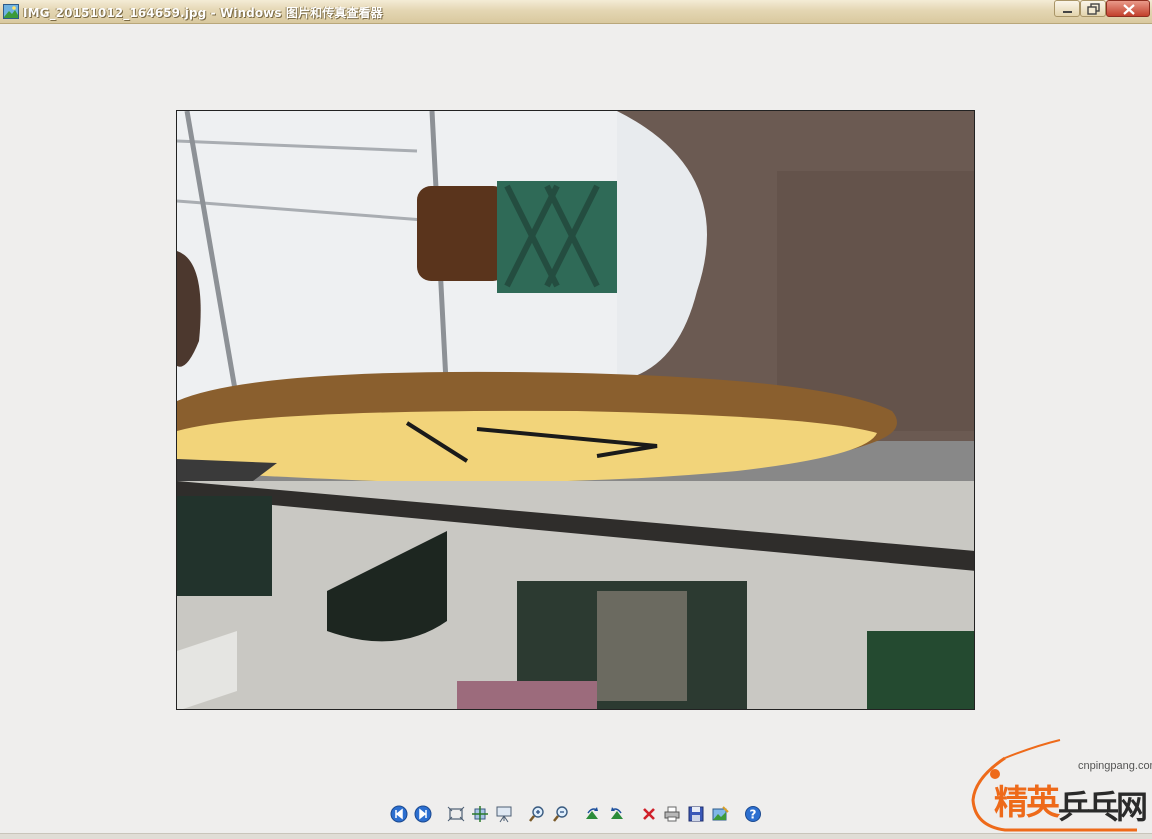 The height and width of the screenshot is (839, 1152). I want to click on edit-picture-icon, so click(720, 813).